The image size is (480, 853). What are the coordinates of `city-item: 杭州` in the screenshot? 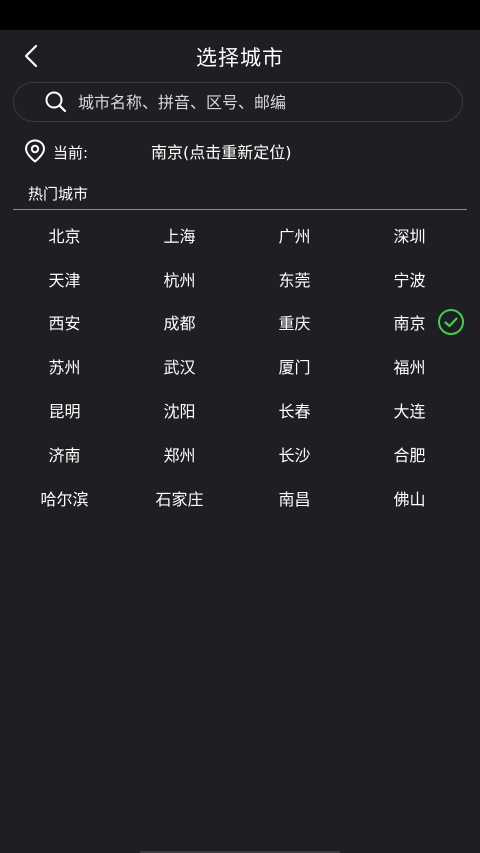 It's located at (179, 279).